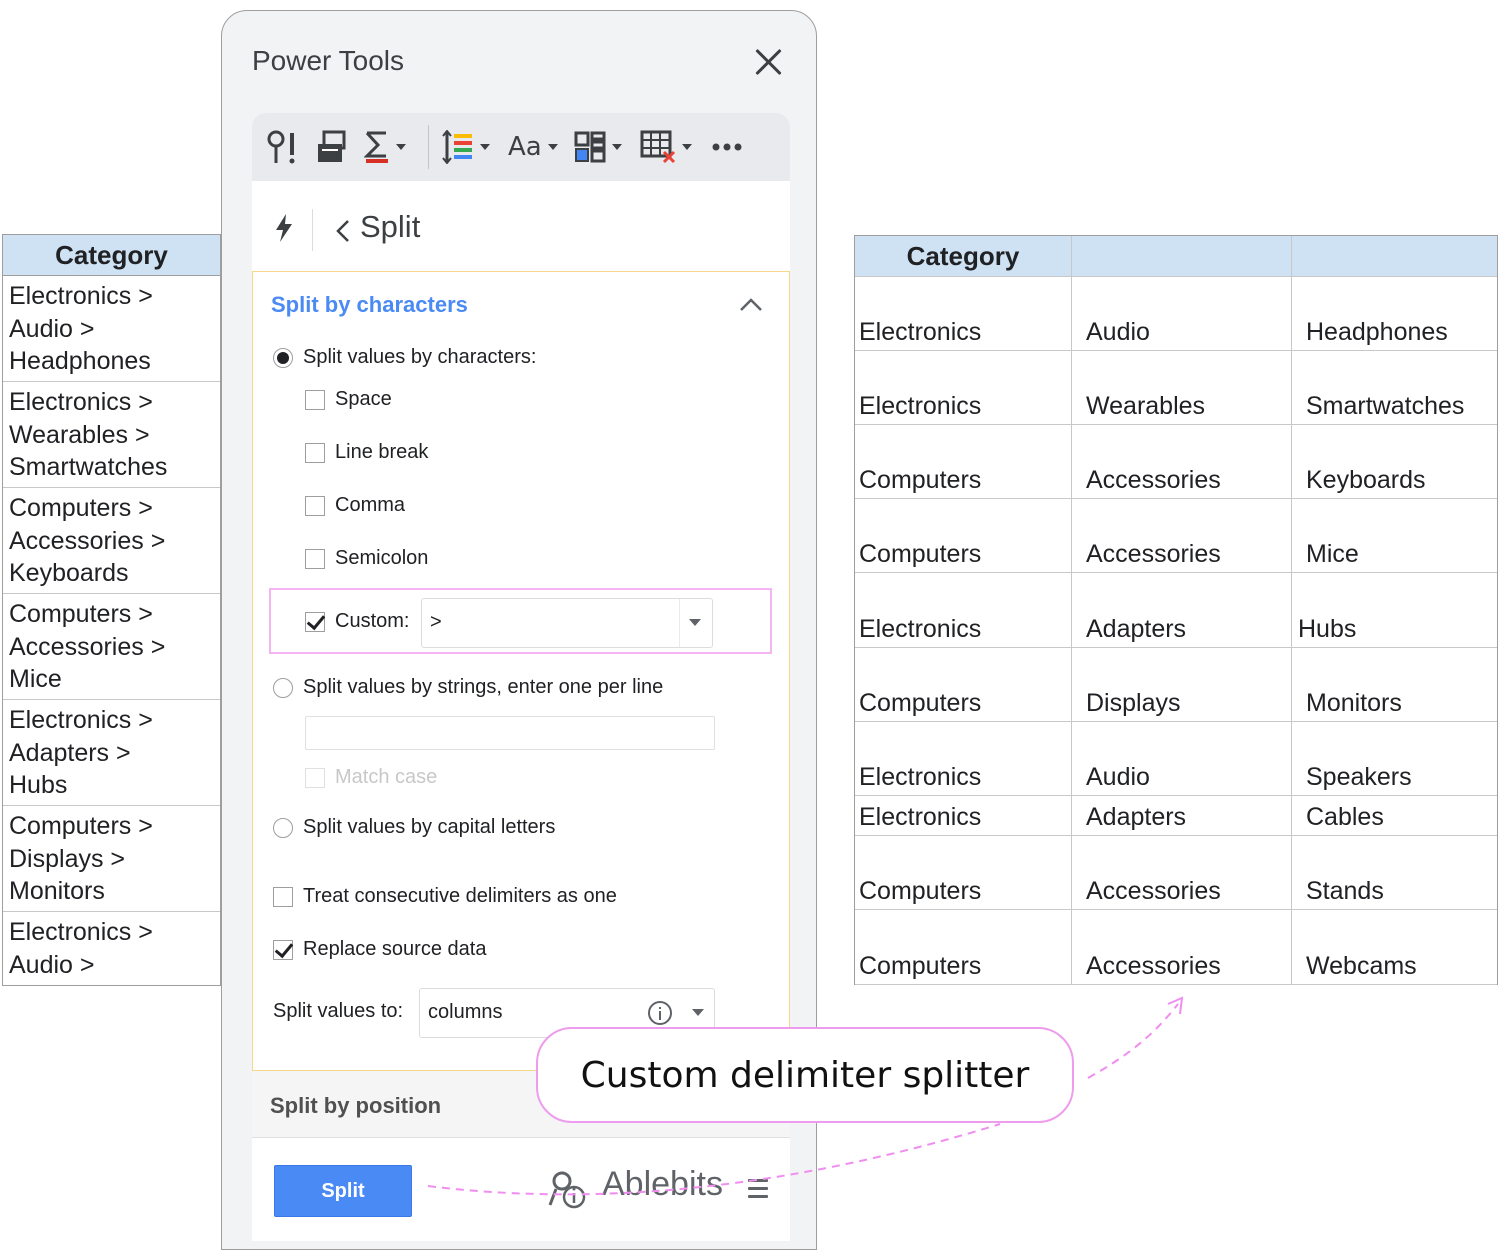 This screenshot has width=1500, height=1250. Describe the element at coordinates (1182, 684) in the screenshot. I see `result-cell: Displays` at that location.